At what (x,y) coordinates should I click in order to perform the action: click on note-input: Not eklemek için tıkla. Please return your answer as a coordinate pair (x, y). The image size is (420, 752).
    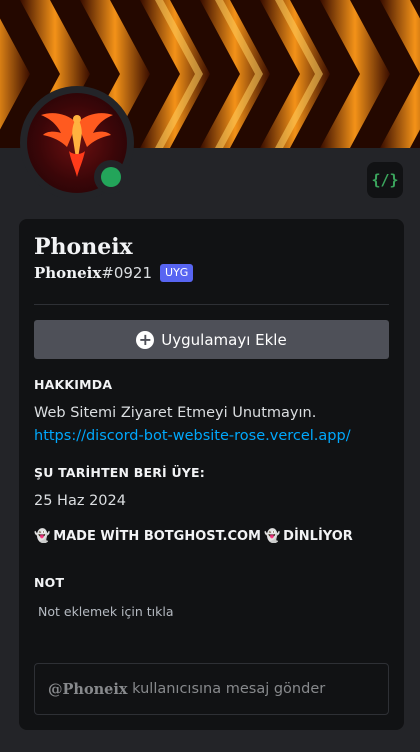
    Looking at the image, I should click on (106, 611).